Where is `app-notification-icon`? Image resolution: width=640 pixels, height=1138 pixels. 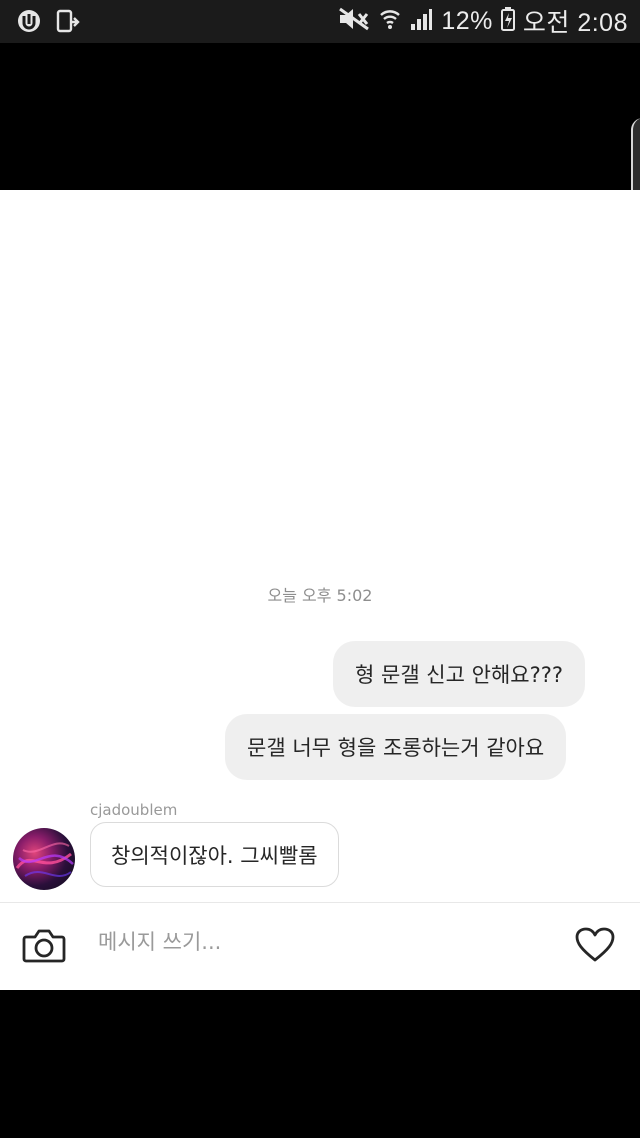
app-notification-icon is located at coordinates (29, 23).